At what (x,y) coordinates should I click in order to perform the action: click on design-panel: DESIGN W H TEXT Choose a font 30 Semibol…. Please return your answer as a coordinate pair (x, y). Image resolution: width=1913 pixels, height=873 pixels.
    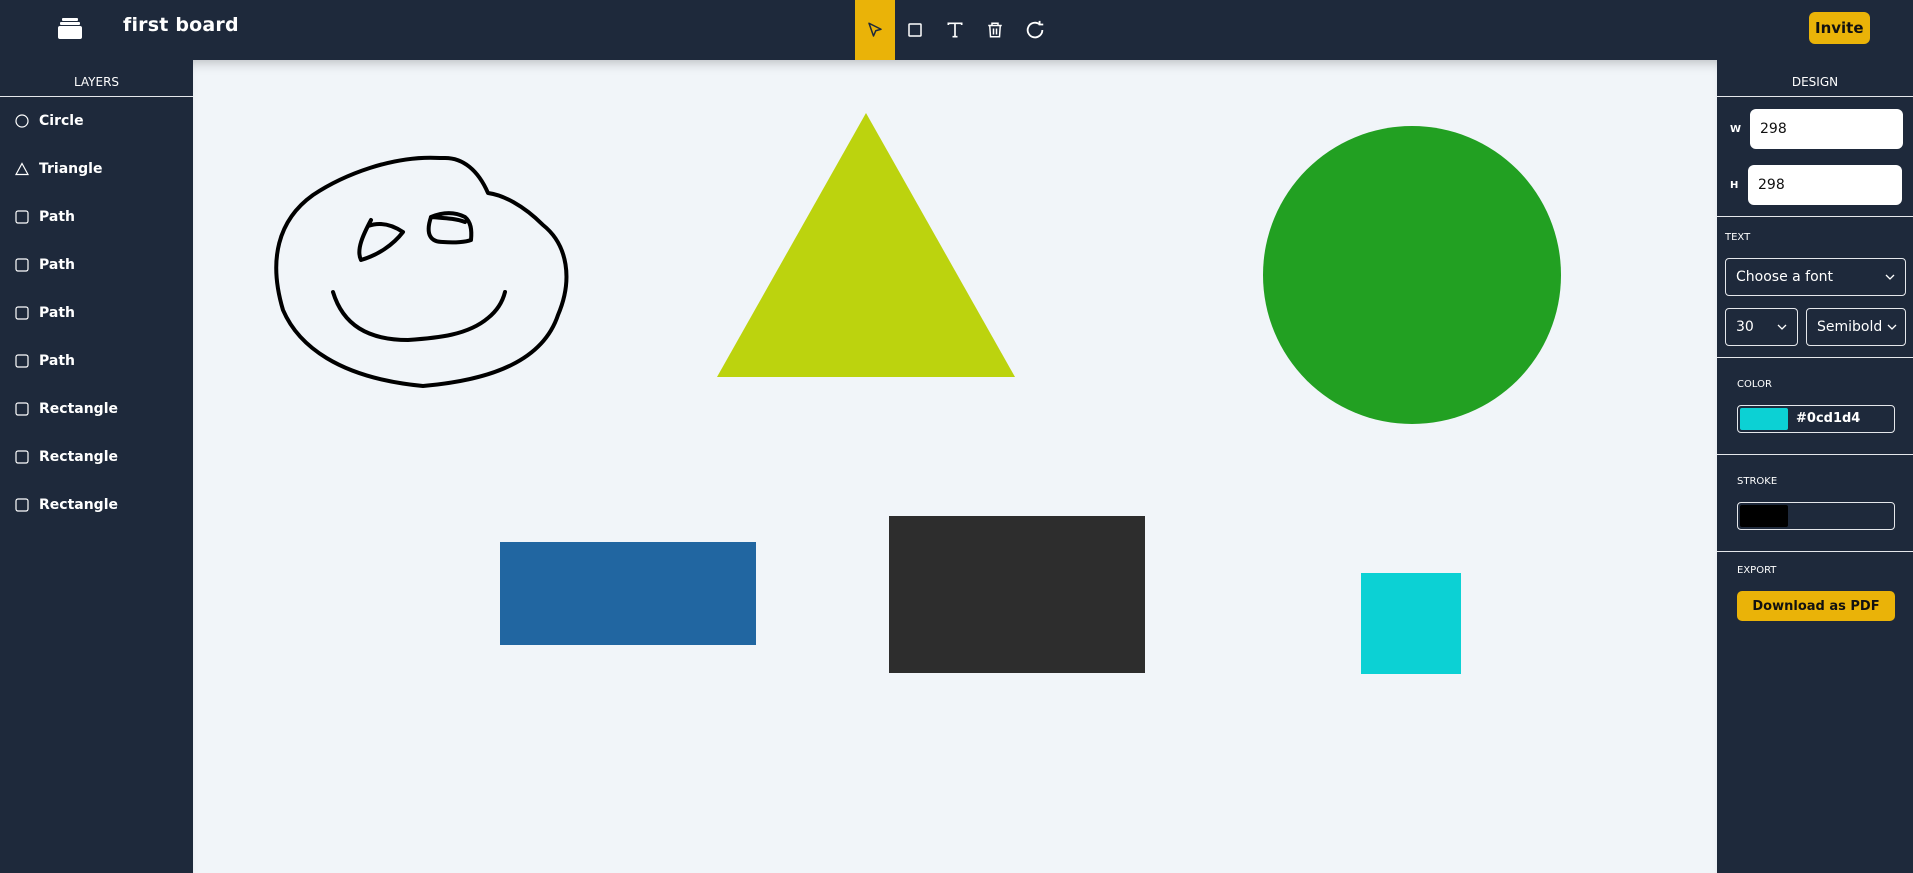
    Looking at the image, I should click on (1815, 466).